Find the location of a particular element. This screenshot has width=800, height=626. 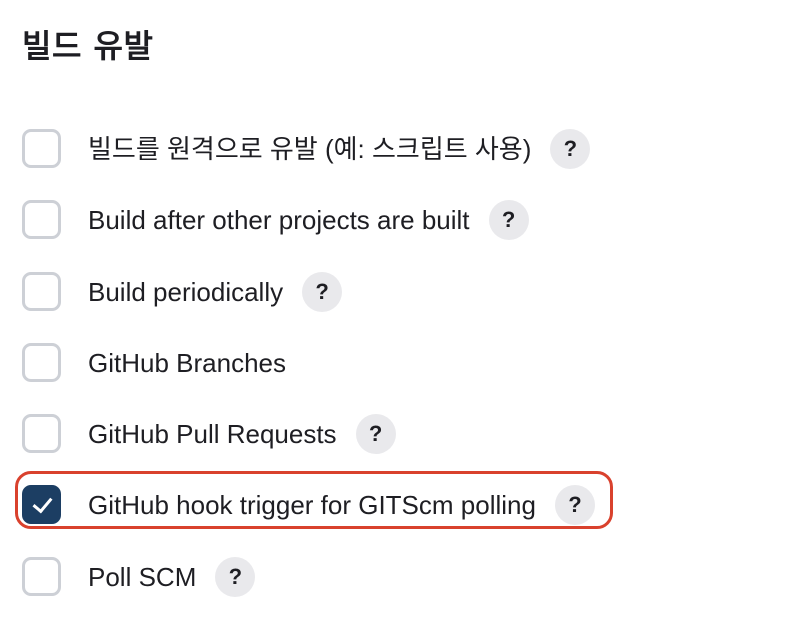

trigger-checkbox-periodically is located at coordinates (41, 291).